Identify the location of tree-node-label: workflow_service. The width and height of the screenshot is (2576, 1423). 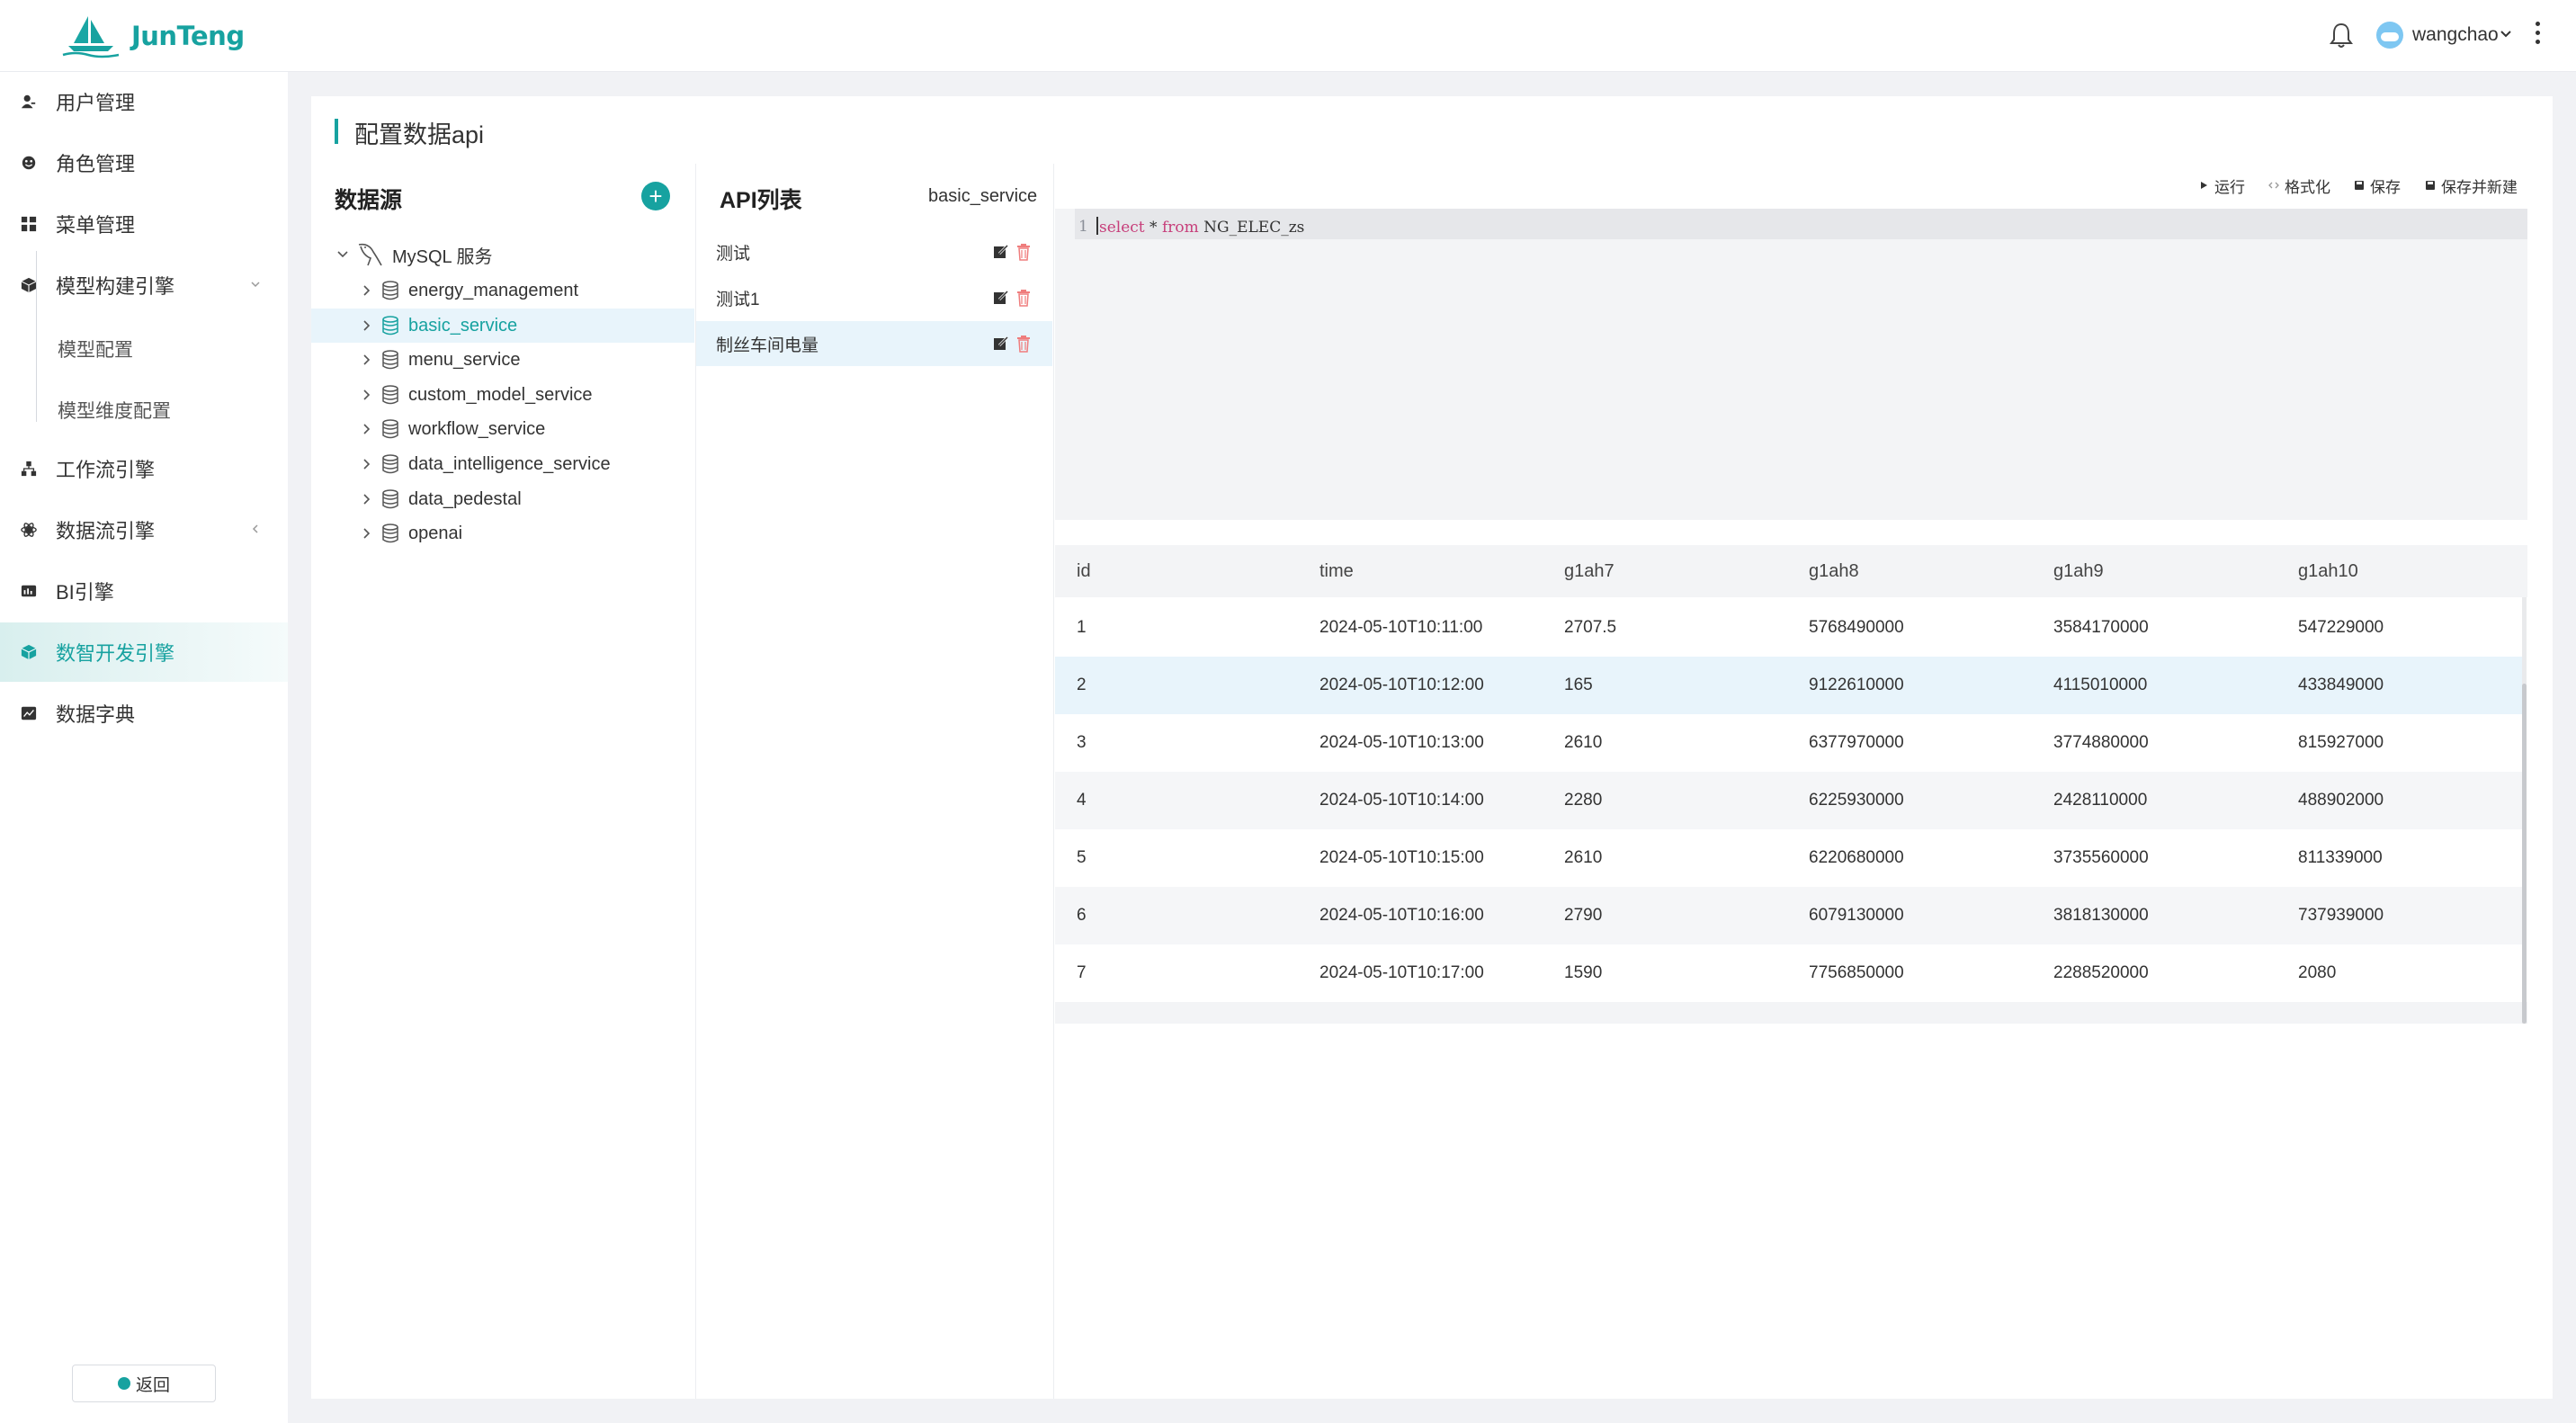
(477, 428).